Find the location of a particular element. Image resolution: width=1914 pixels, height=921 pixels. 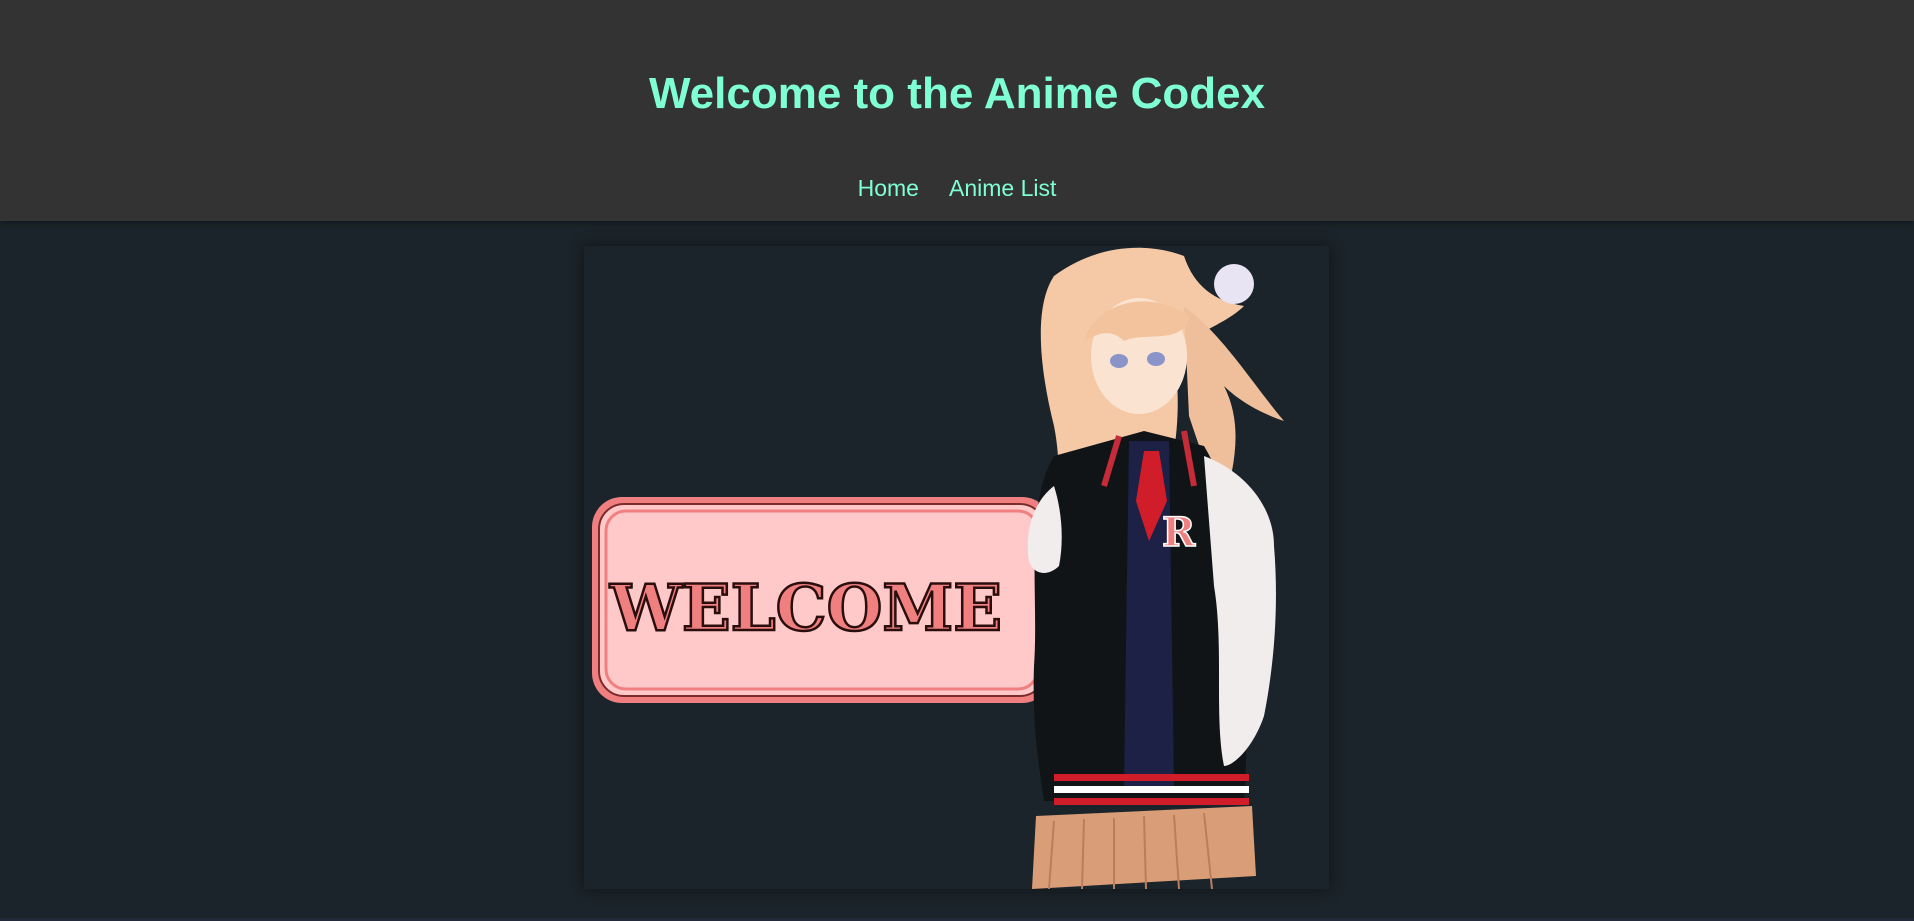

main-nav: Home Anime List is located at coordinates (957, 188).